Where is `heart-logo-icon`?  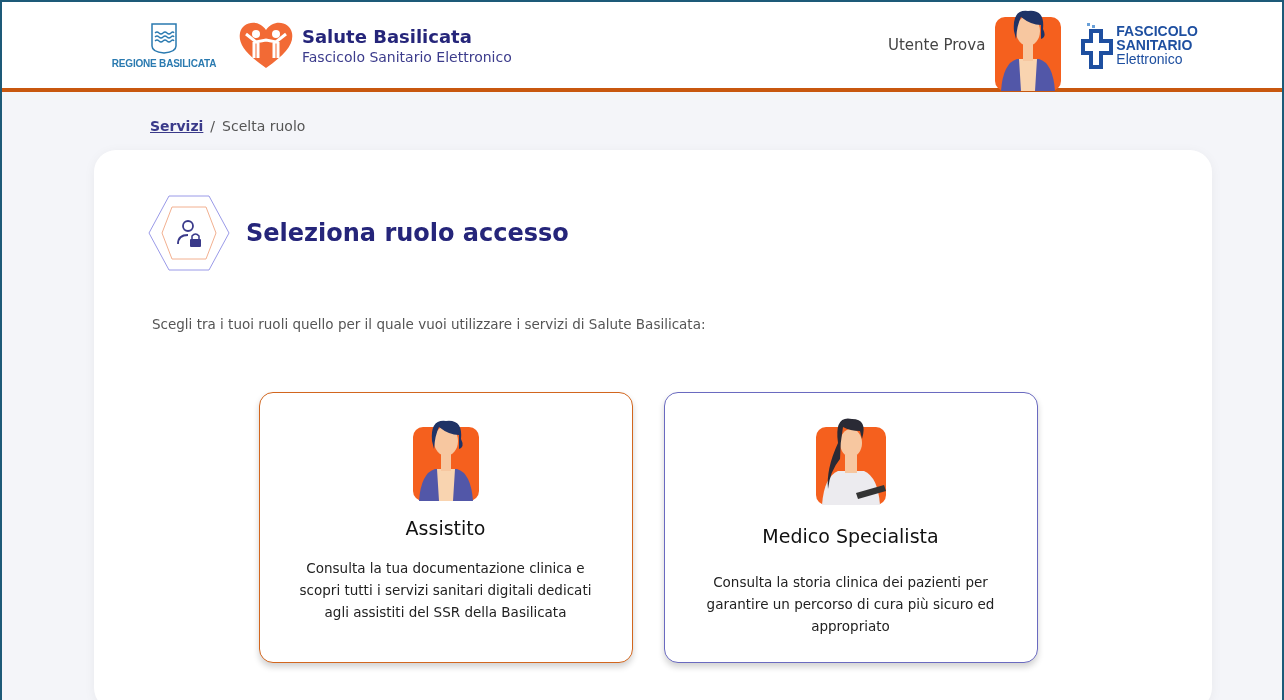 heart-logo-icon is located at coordinates (266, 45).